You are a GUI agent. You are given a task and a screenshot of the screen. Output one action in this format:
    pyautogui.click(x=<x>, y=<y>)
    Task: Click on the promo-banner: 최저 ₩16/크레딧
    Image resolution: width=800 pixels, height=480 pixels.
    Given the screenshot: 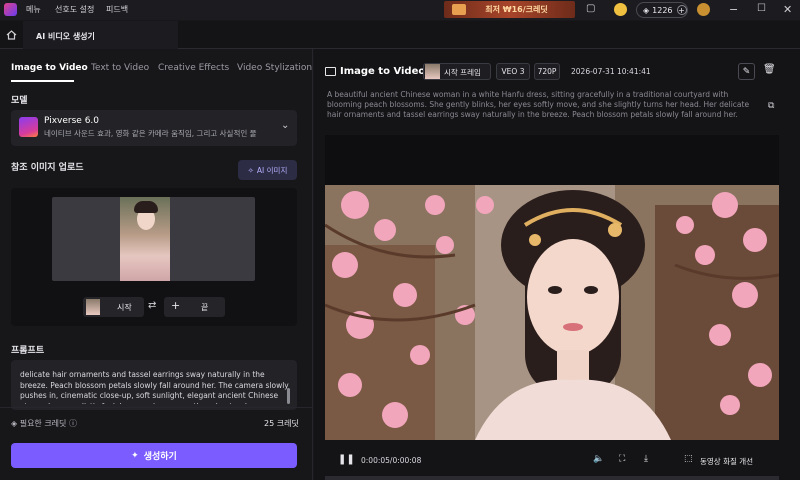 What is the action you would take?
    pyautogui.click(x=509, y=9)
    